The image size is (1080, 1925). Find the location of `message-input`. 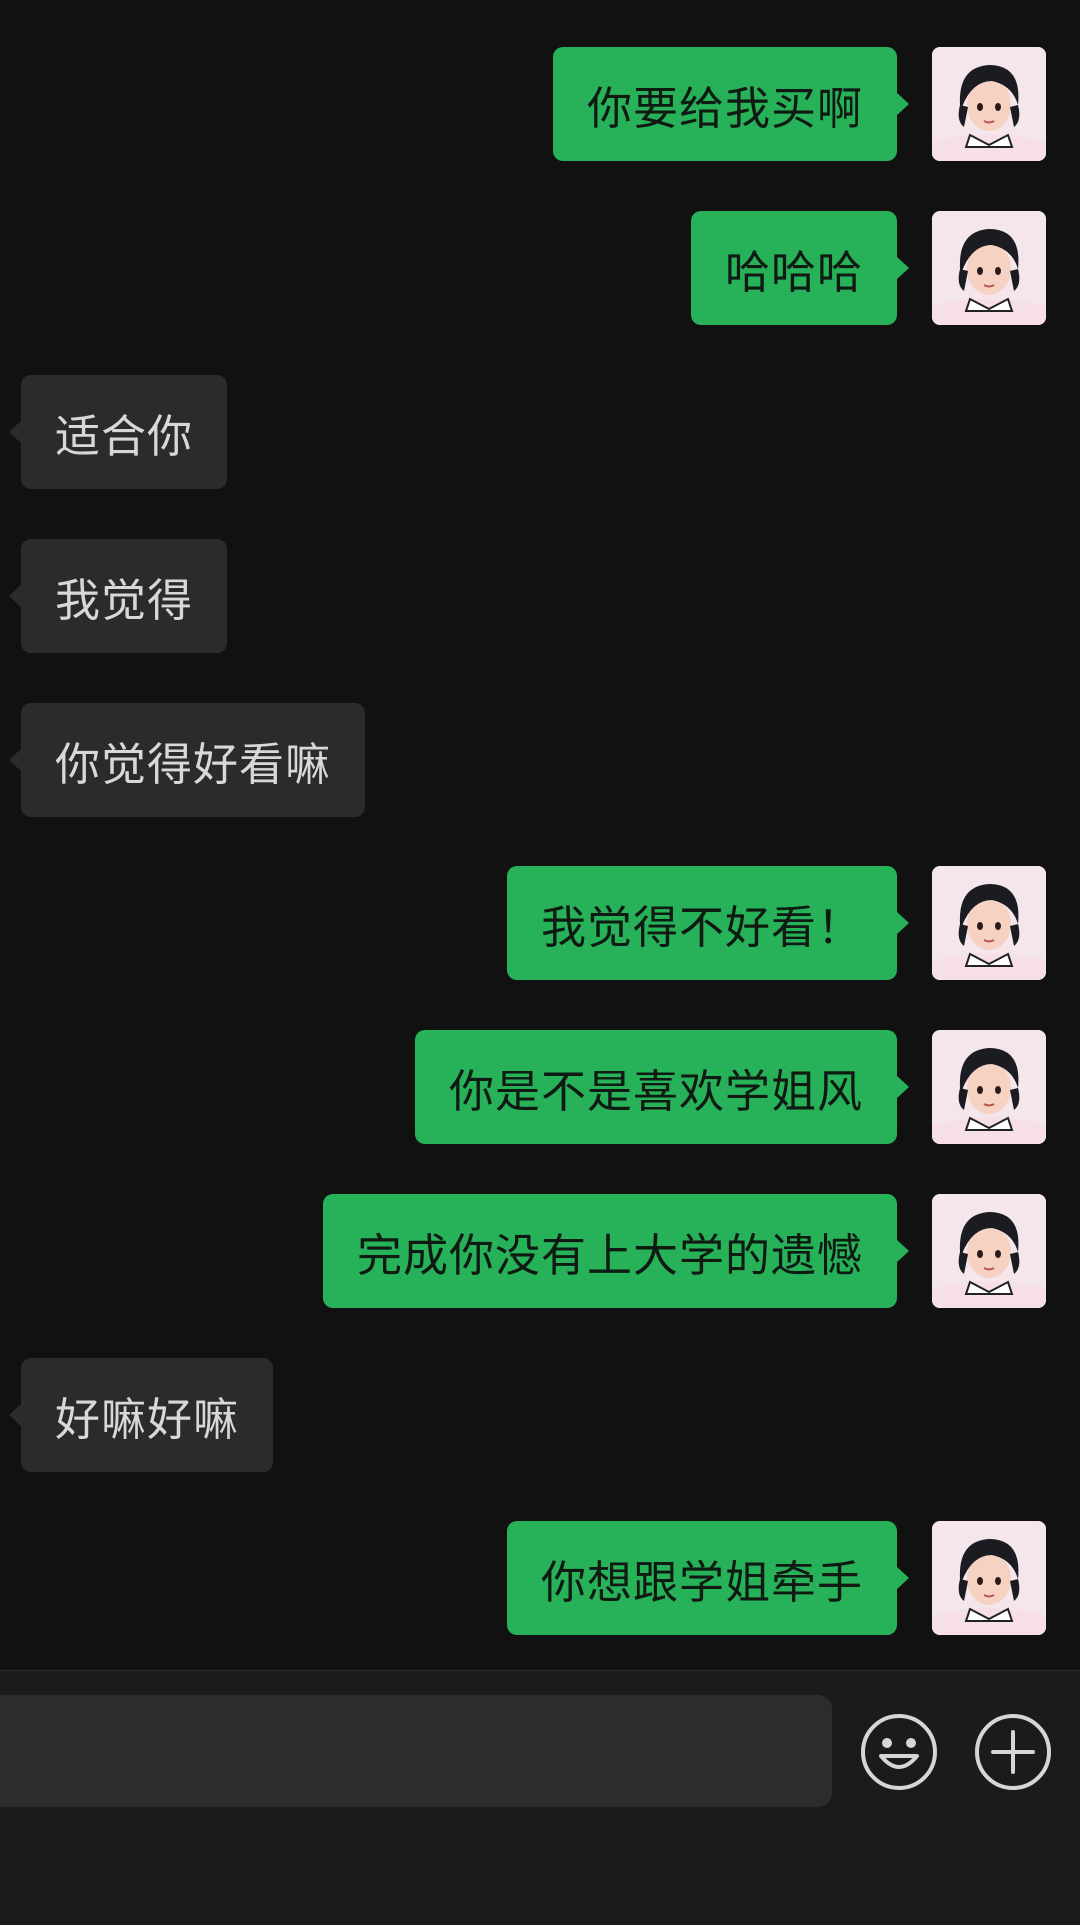

message-input is located at coordinates (416, 1751).